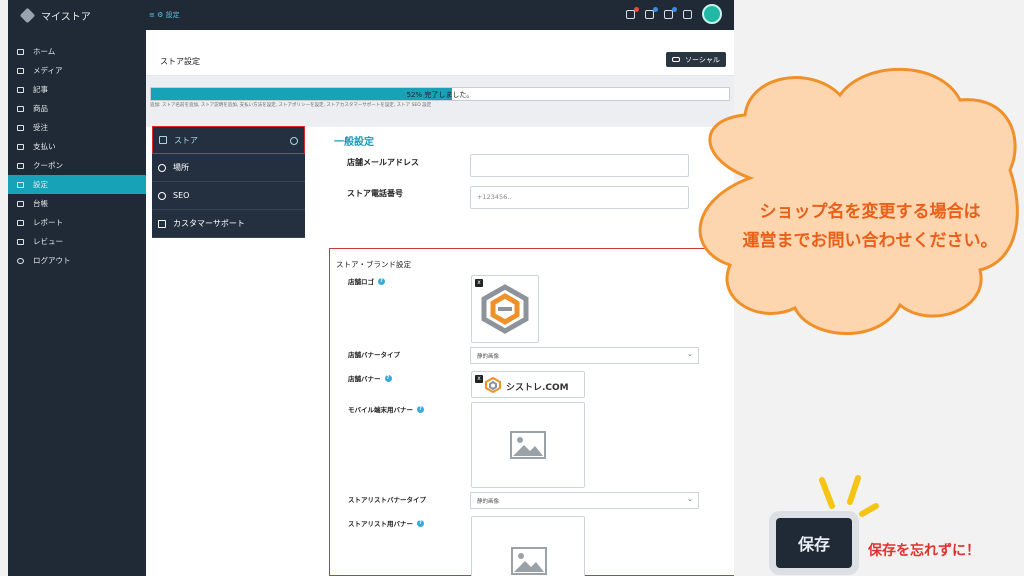 The width and height of the screenshot is (1024, 576). Describe the element at coordinates (40, 89) in the screenshot. I see `sidebar-item-label: 記事` at that location.